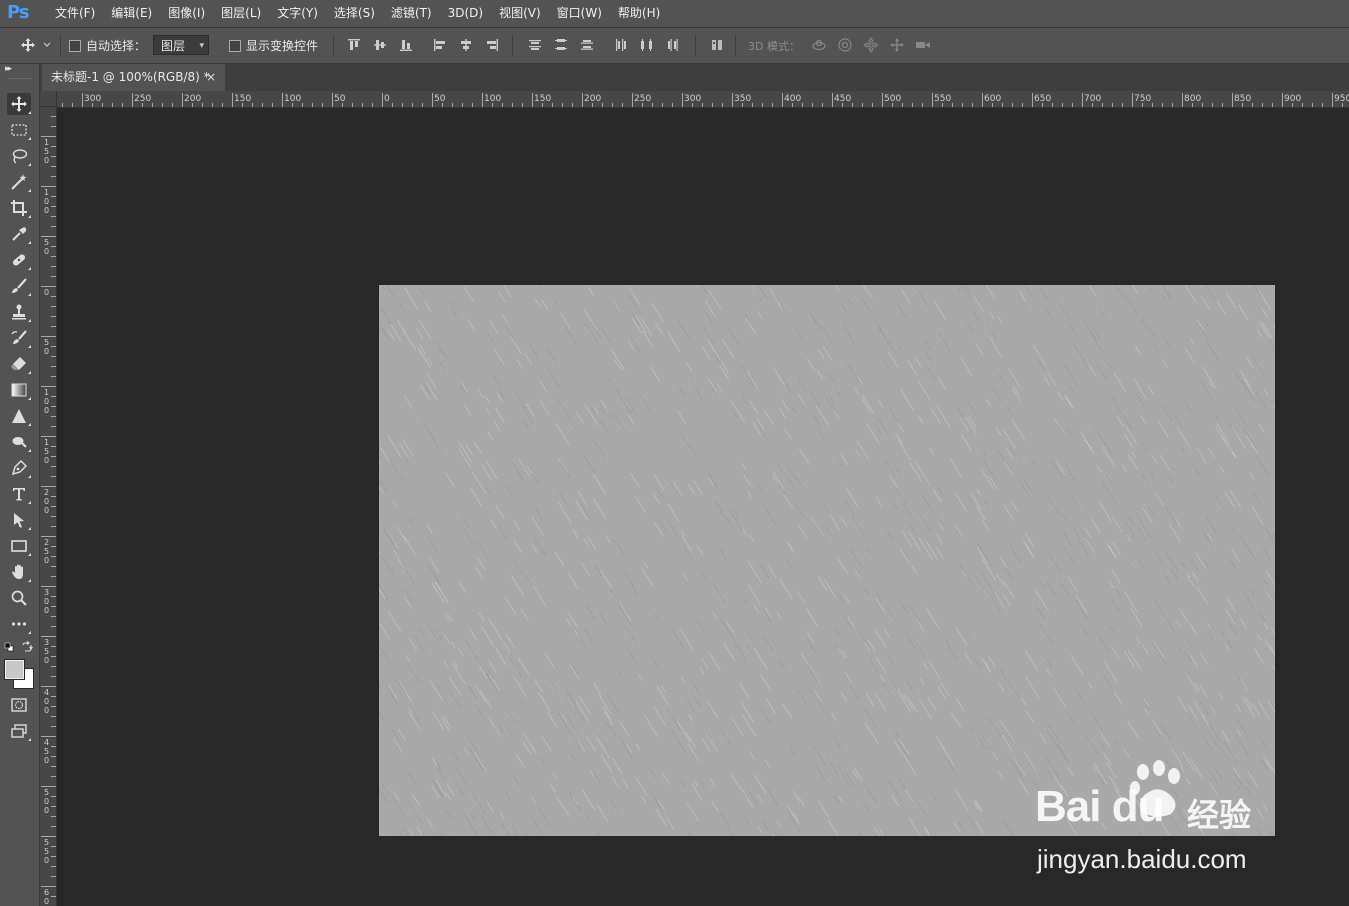 Image resolution: width=1349 pixels, height=906 pixels. What do you see at coordinates (19, 705) in the screenshot?
I see `quick-mask-mode` at bounding box center [19, 705].